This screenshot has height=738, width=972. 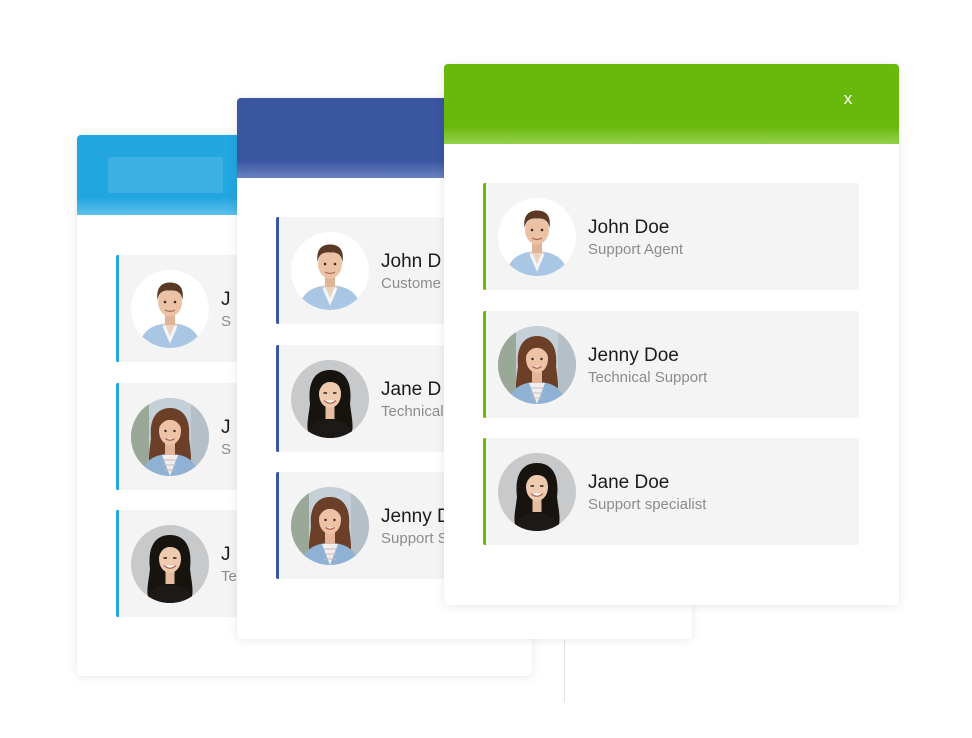 What do you see at coordinates (633, 355) in the screenshot?
I see `agent-name: Jenny Doe` at bounding box center [633, 355].